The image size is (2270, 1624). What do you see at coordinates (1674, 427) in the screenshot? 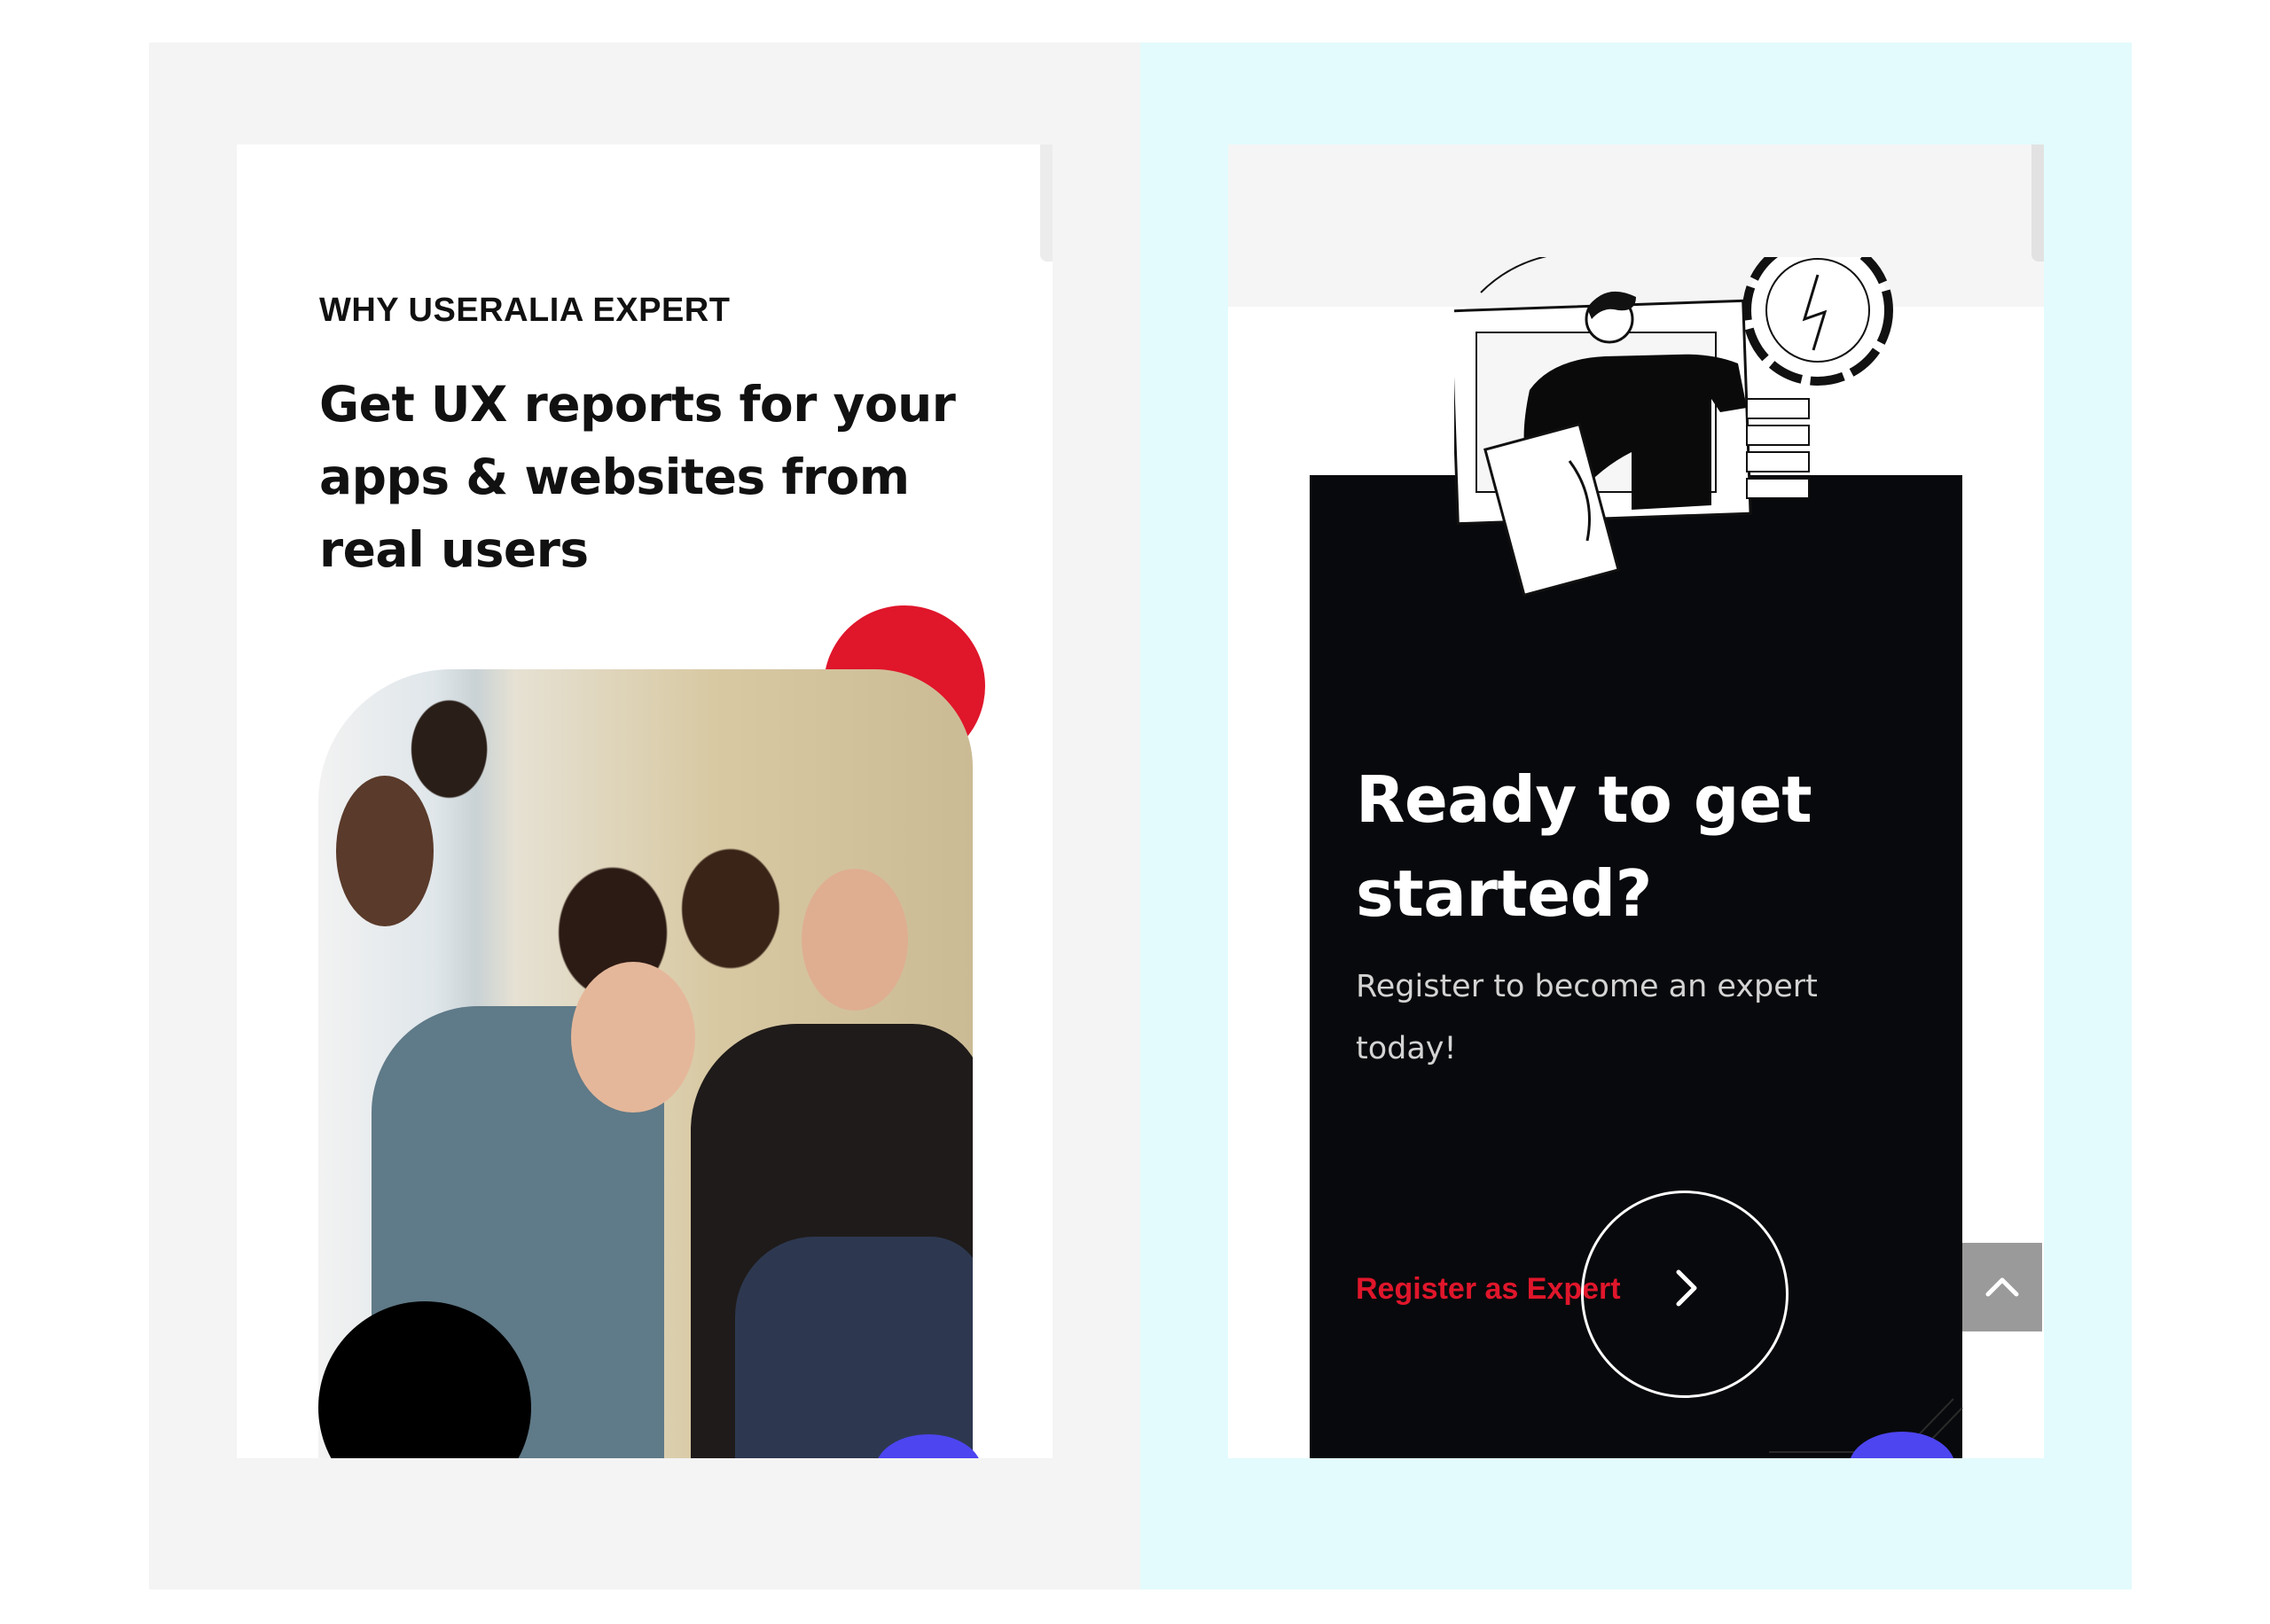
I see `person-with-dashboard-illustration` at bounding box center [1674, 427].